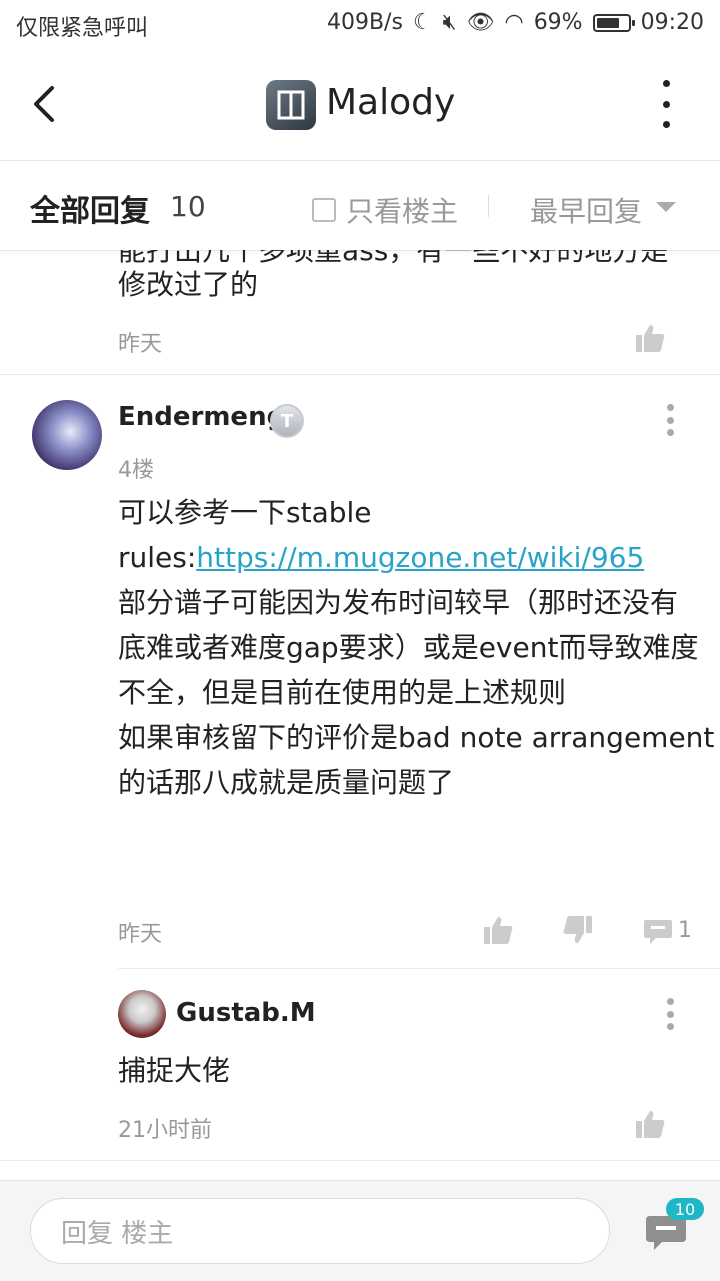  I want to click on status-right: 409B/s ☾ 🔇︎ 👁︎ ◠ 69% 09:20, so click(515, 22).